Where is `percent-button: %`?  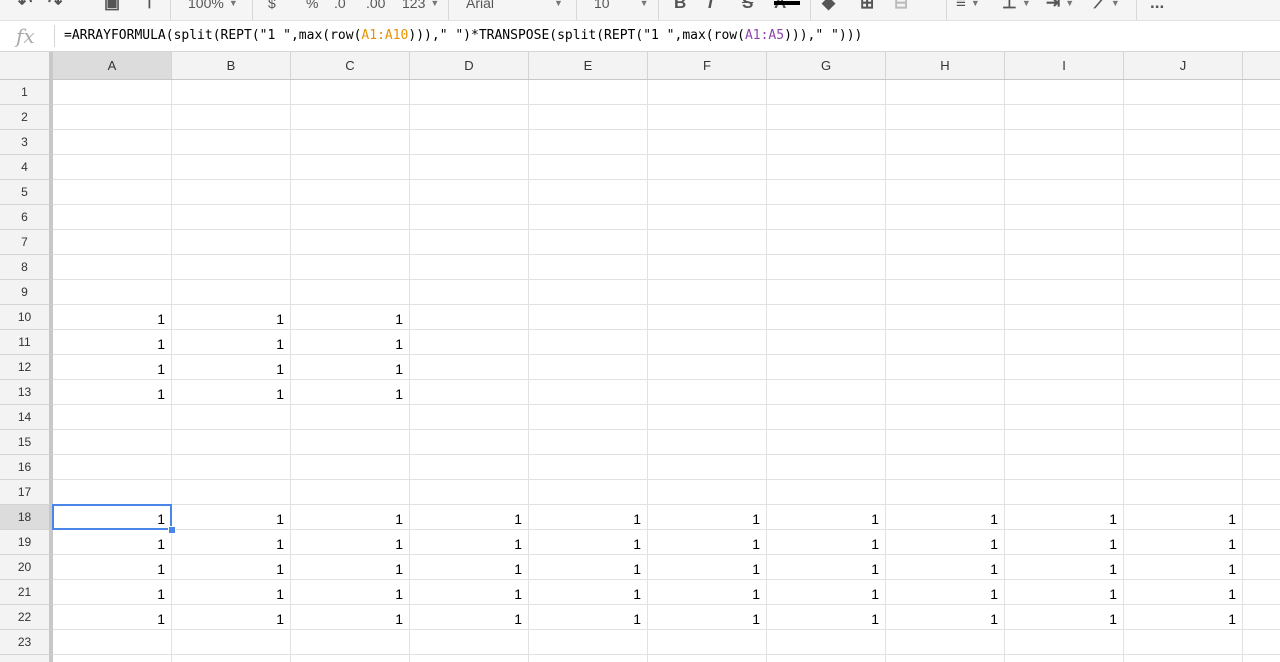
percent-button: % is located at coordinates (312, 6).